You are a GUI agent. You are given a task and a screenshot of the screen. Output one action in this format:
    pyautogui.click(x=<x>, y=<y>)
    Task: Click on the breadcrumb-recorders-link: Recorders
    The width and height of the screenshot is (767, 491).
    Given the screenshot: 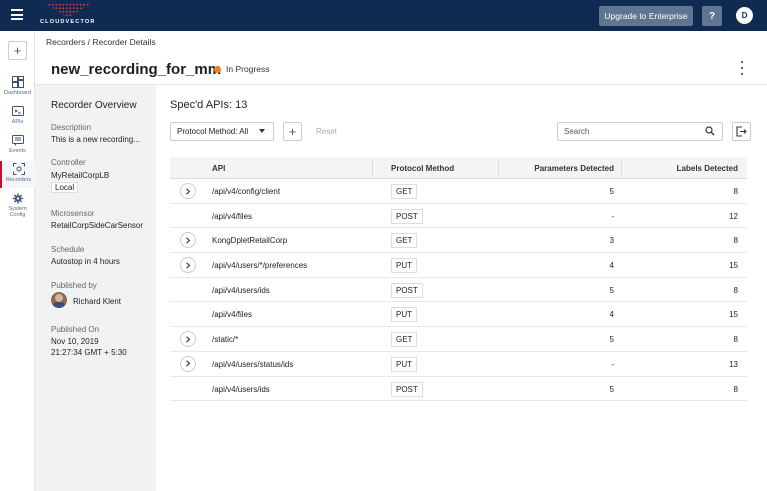 What is the action you would take?
    pyautogui.click(x=65, y=42)
    